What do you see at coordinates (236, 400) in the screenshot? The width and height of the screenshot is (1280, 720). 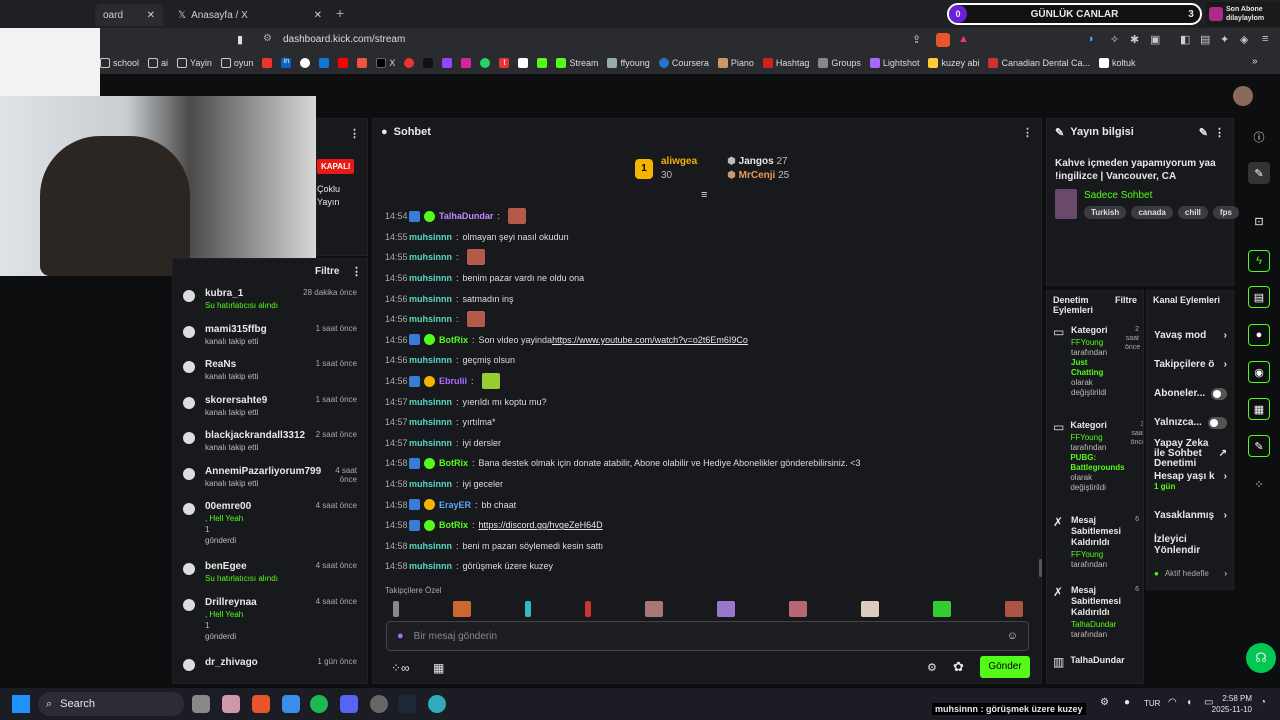 I see `activity-user: skorersahte9` at bounding box center [236, 400].